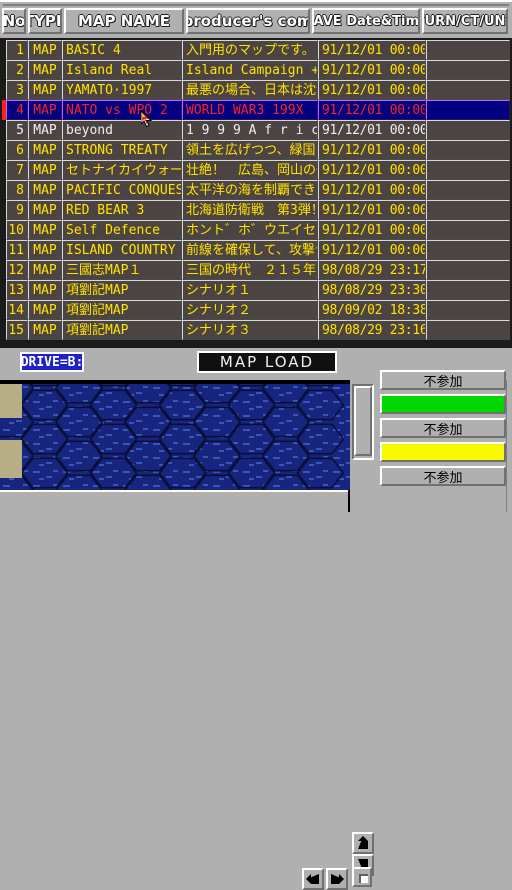  I want to click on cell-no: 3, so click(17, 90).